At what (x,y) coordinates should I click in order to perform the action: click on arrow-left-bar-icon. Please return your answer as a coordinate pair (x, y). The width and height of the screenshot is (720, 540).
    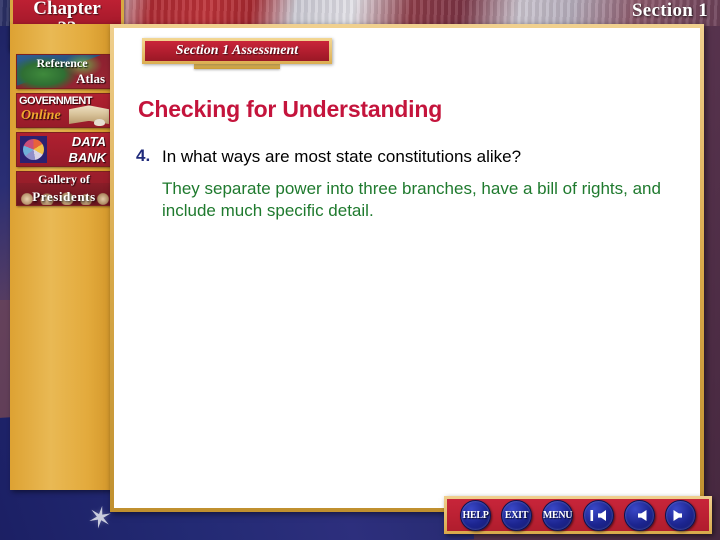
    Looking at the image, I should click on (598, 515).